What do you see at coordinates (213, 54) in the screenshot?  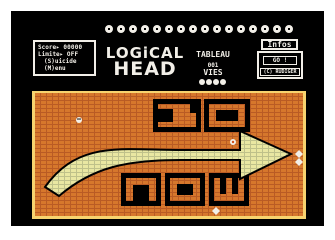 I see `tableau-label: TABLEAU` at bounding box center [213, 54].